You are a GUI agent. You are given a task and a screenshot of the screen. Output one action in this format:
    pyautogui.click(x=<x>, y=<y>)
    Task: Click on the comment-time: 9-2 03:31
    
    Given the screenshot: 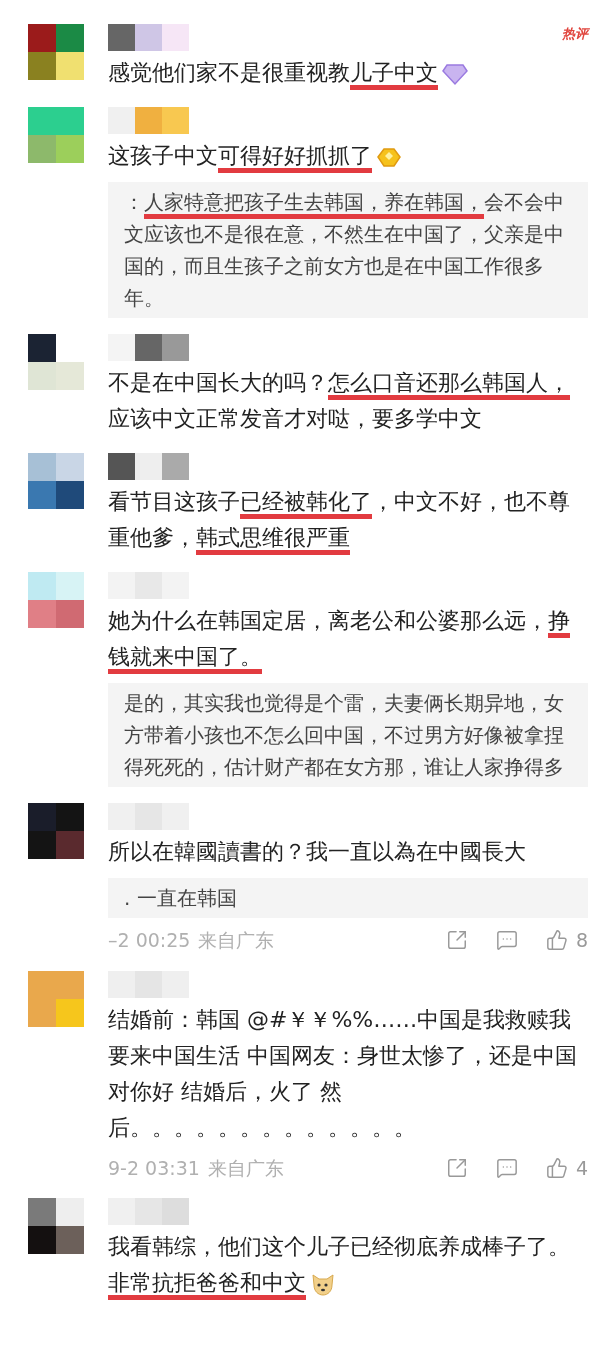 What is the action you would take?
    pyautogui.click(x=154, y=1168)
    